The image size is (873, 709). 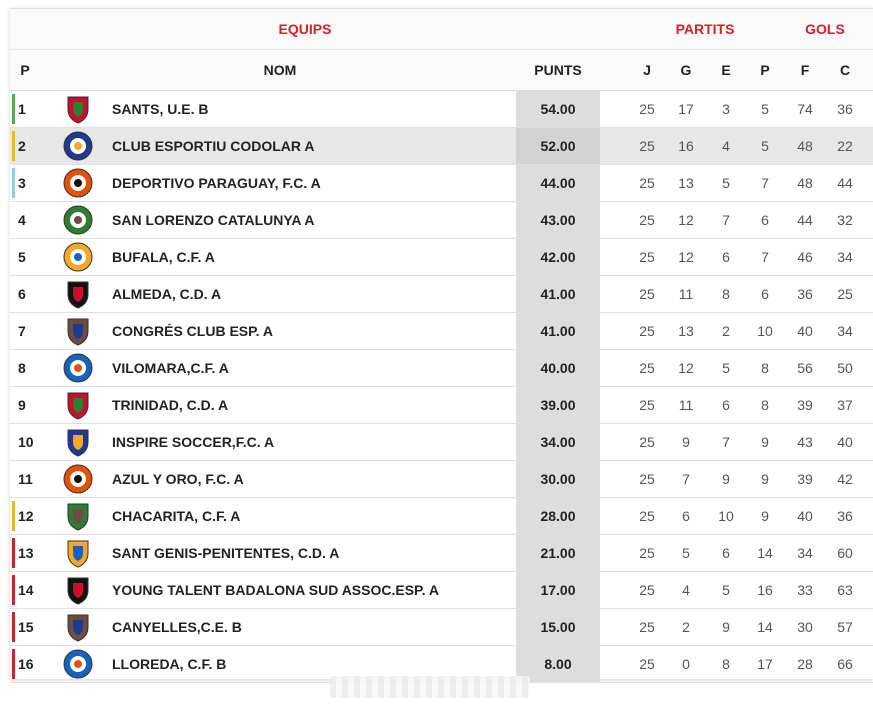 I want to click on won-cell: 4, so click(x=686, y=590).